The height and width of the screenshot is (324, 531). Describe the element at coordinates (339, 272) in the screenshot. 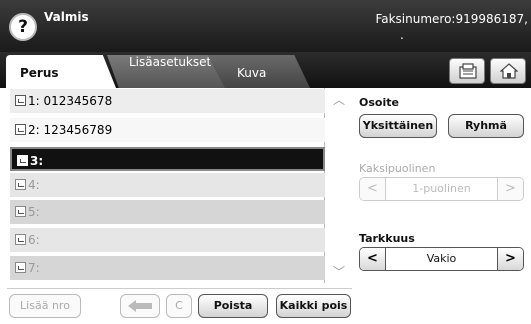

I see `scroll-down-icon: ﹀` at that location.